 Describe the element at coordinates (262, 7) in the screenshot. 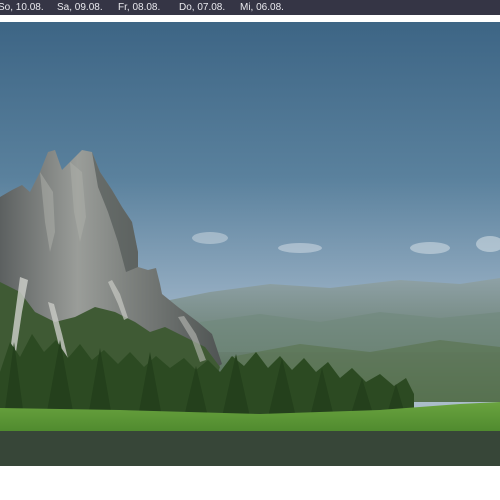

I see `date-tab-wed: Mi, 06.08.` at that location.